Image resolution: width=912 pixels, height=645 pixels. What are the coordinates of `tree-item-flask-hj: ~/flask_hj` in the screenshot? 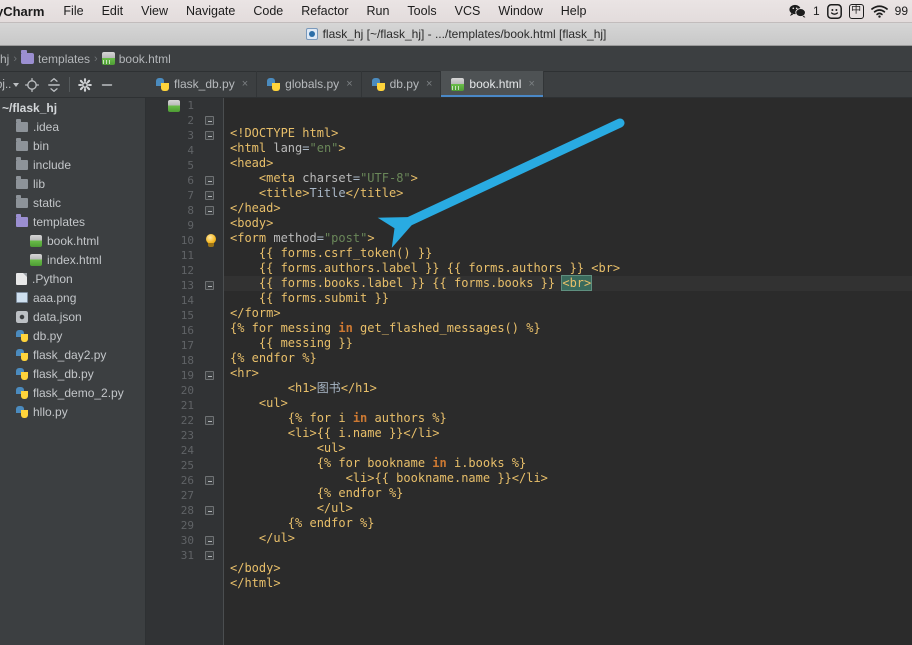 It's located at (72, 107).